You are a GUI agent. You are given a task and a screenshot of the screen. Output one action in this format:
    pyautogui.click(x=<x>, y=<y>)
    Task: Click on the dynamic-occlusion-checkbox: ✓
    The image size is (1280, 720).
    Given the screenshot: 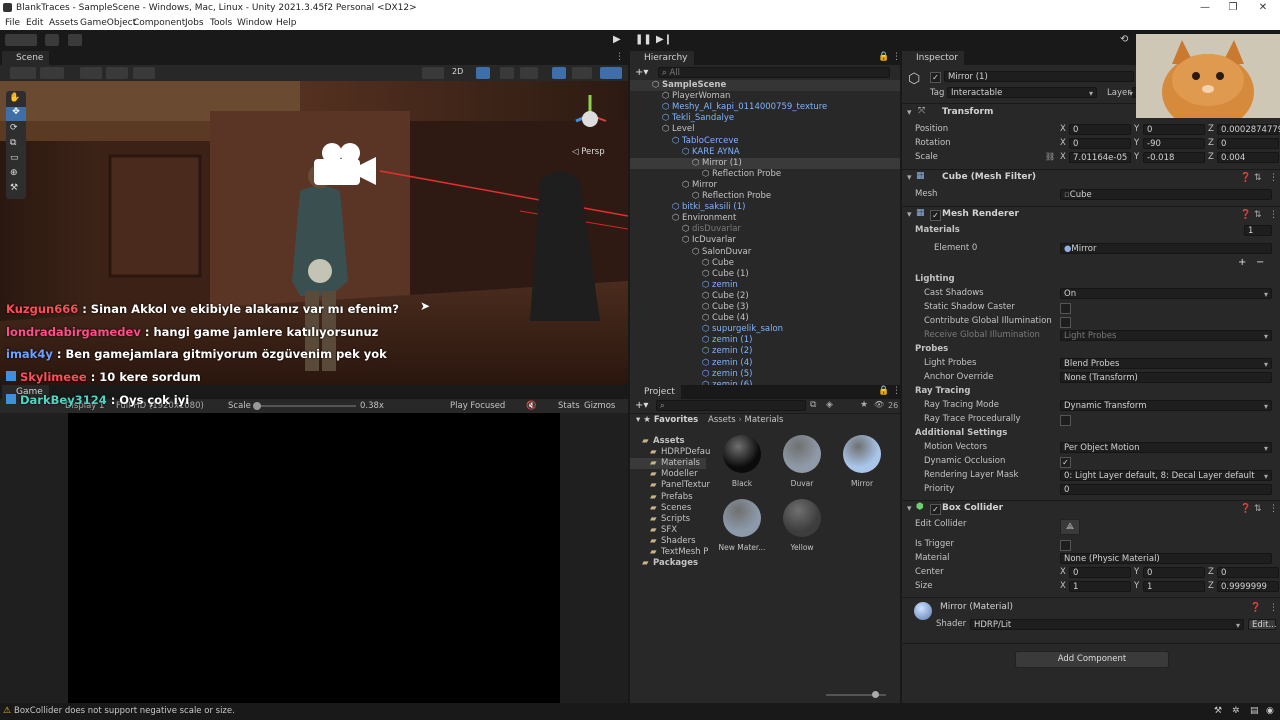 What is the action you would take?
    pyautogui.click(x=1065, y=462)
    